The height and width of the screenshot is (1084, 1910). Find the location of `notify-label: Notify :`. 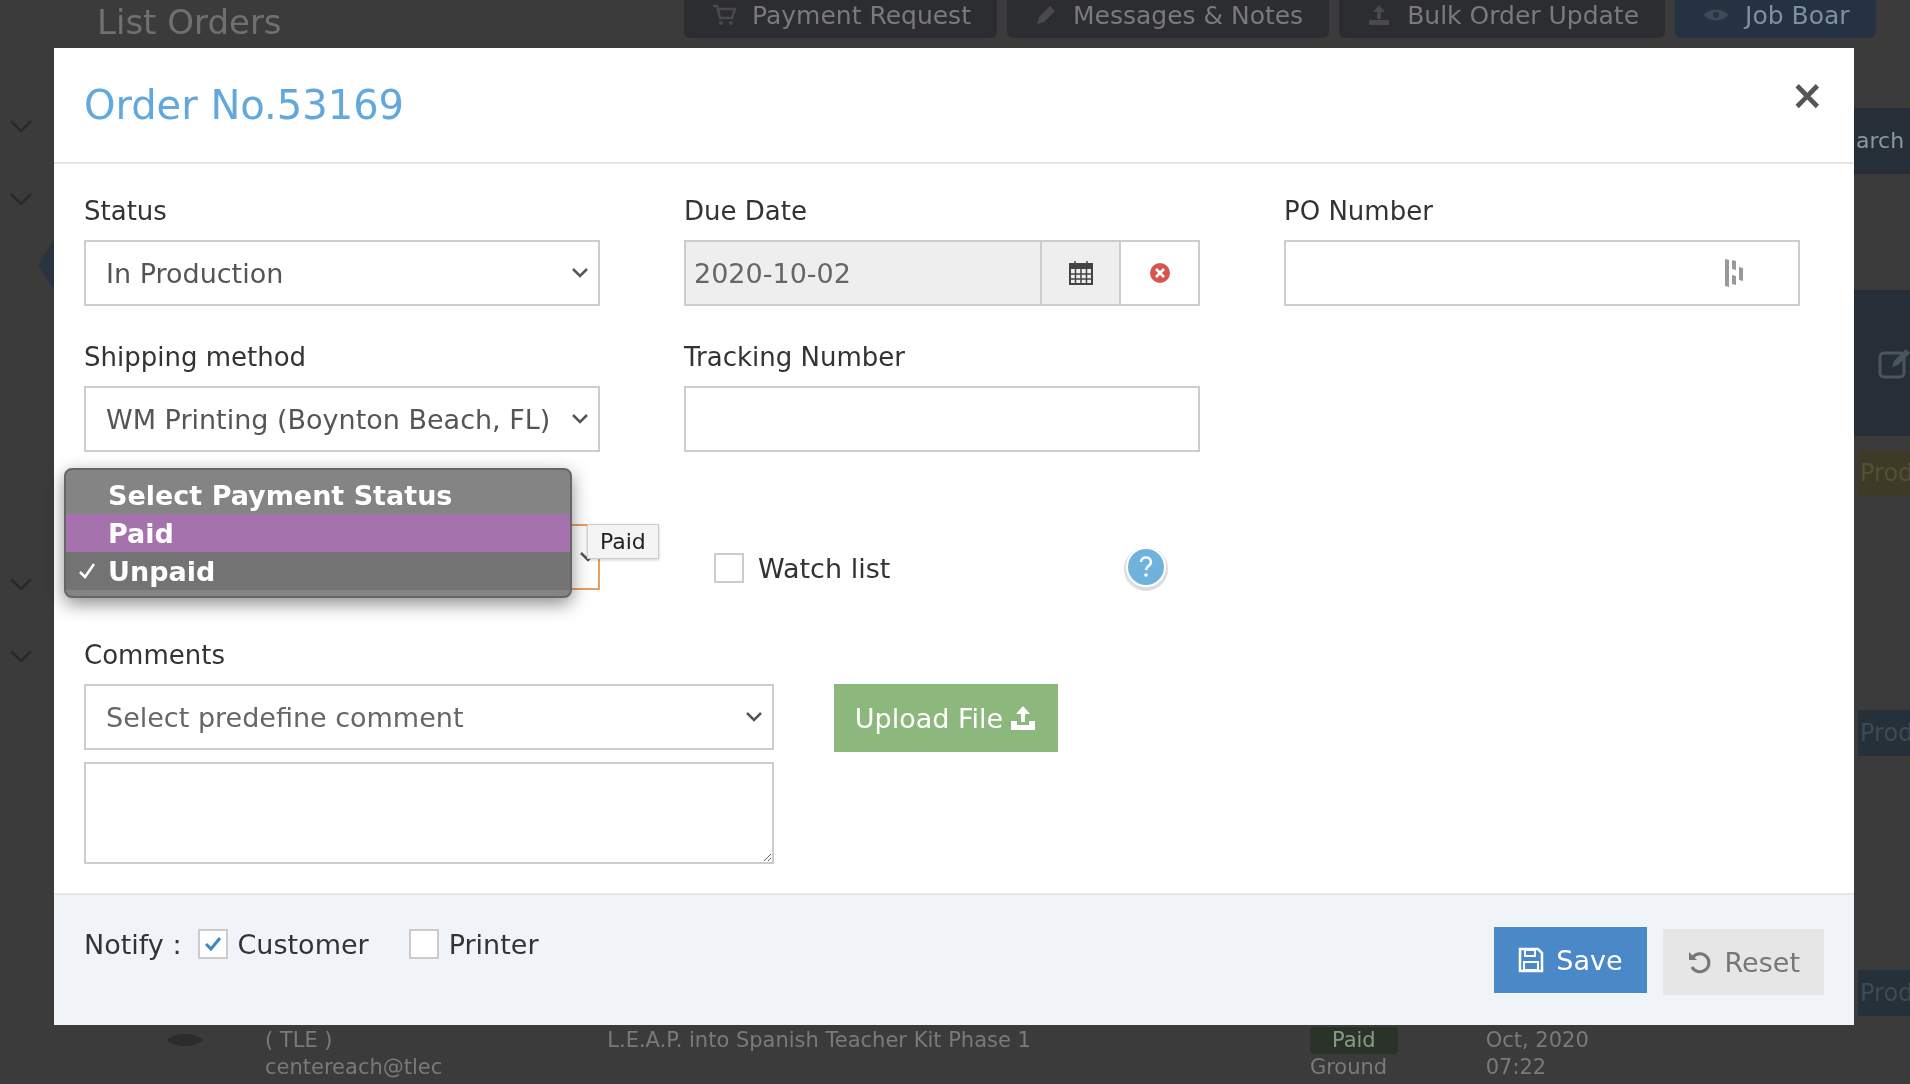

notify-label: Notify : is located at coordinates (133, 944).